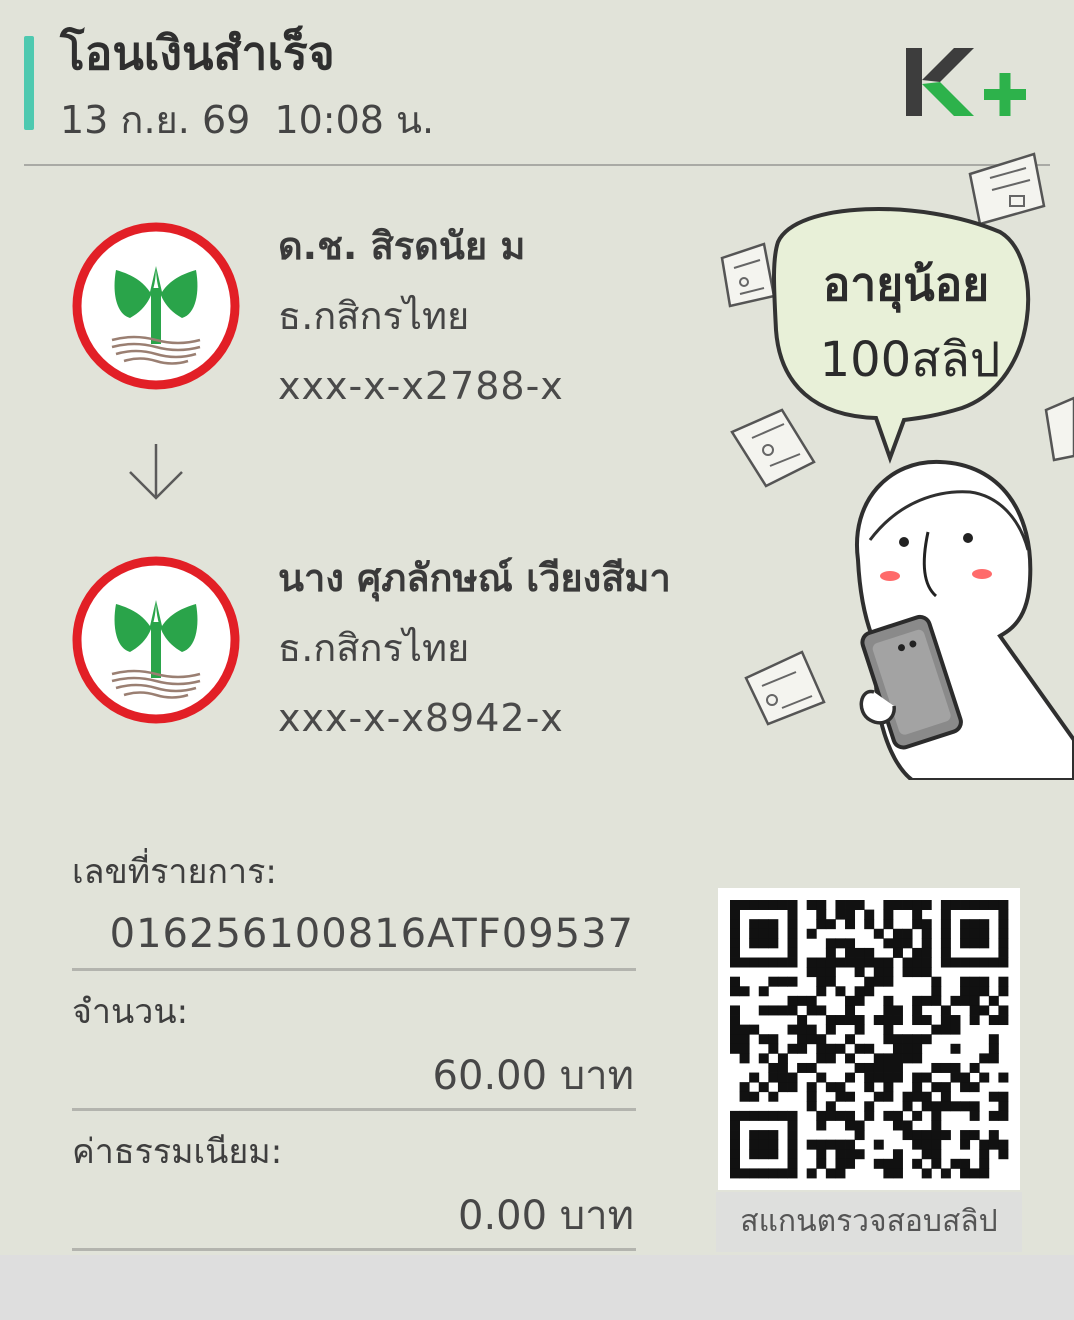 Image resolution: width=1074 pixels, height=1320 pixels. What do you see at coordinates (177, 1152) in the screenshot?
I see `fee-label: ค่าธรรมเนียม:` at bounding box center [177, 1152].